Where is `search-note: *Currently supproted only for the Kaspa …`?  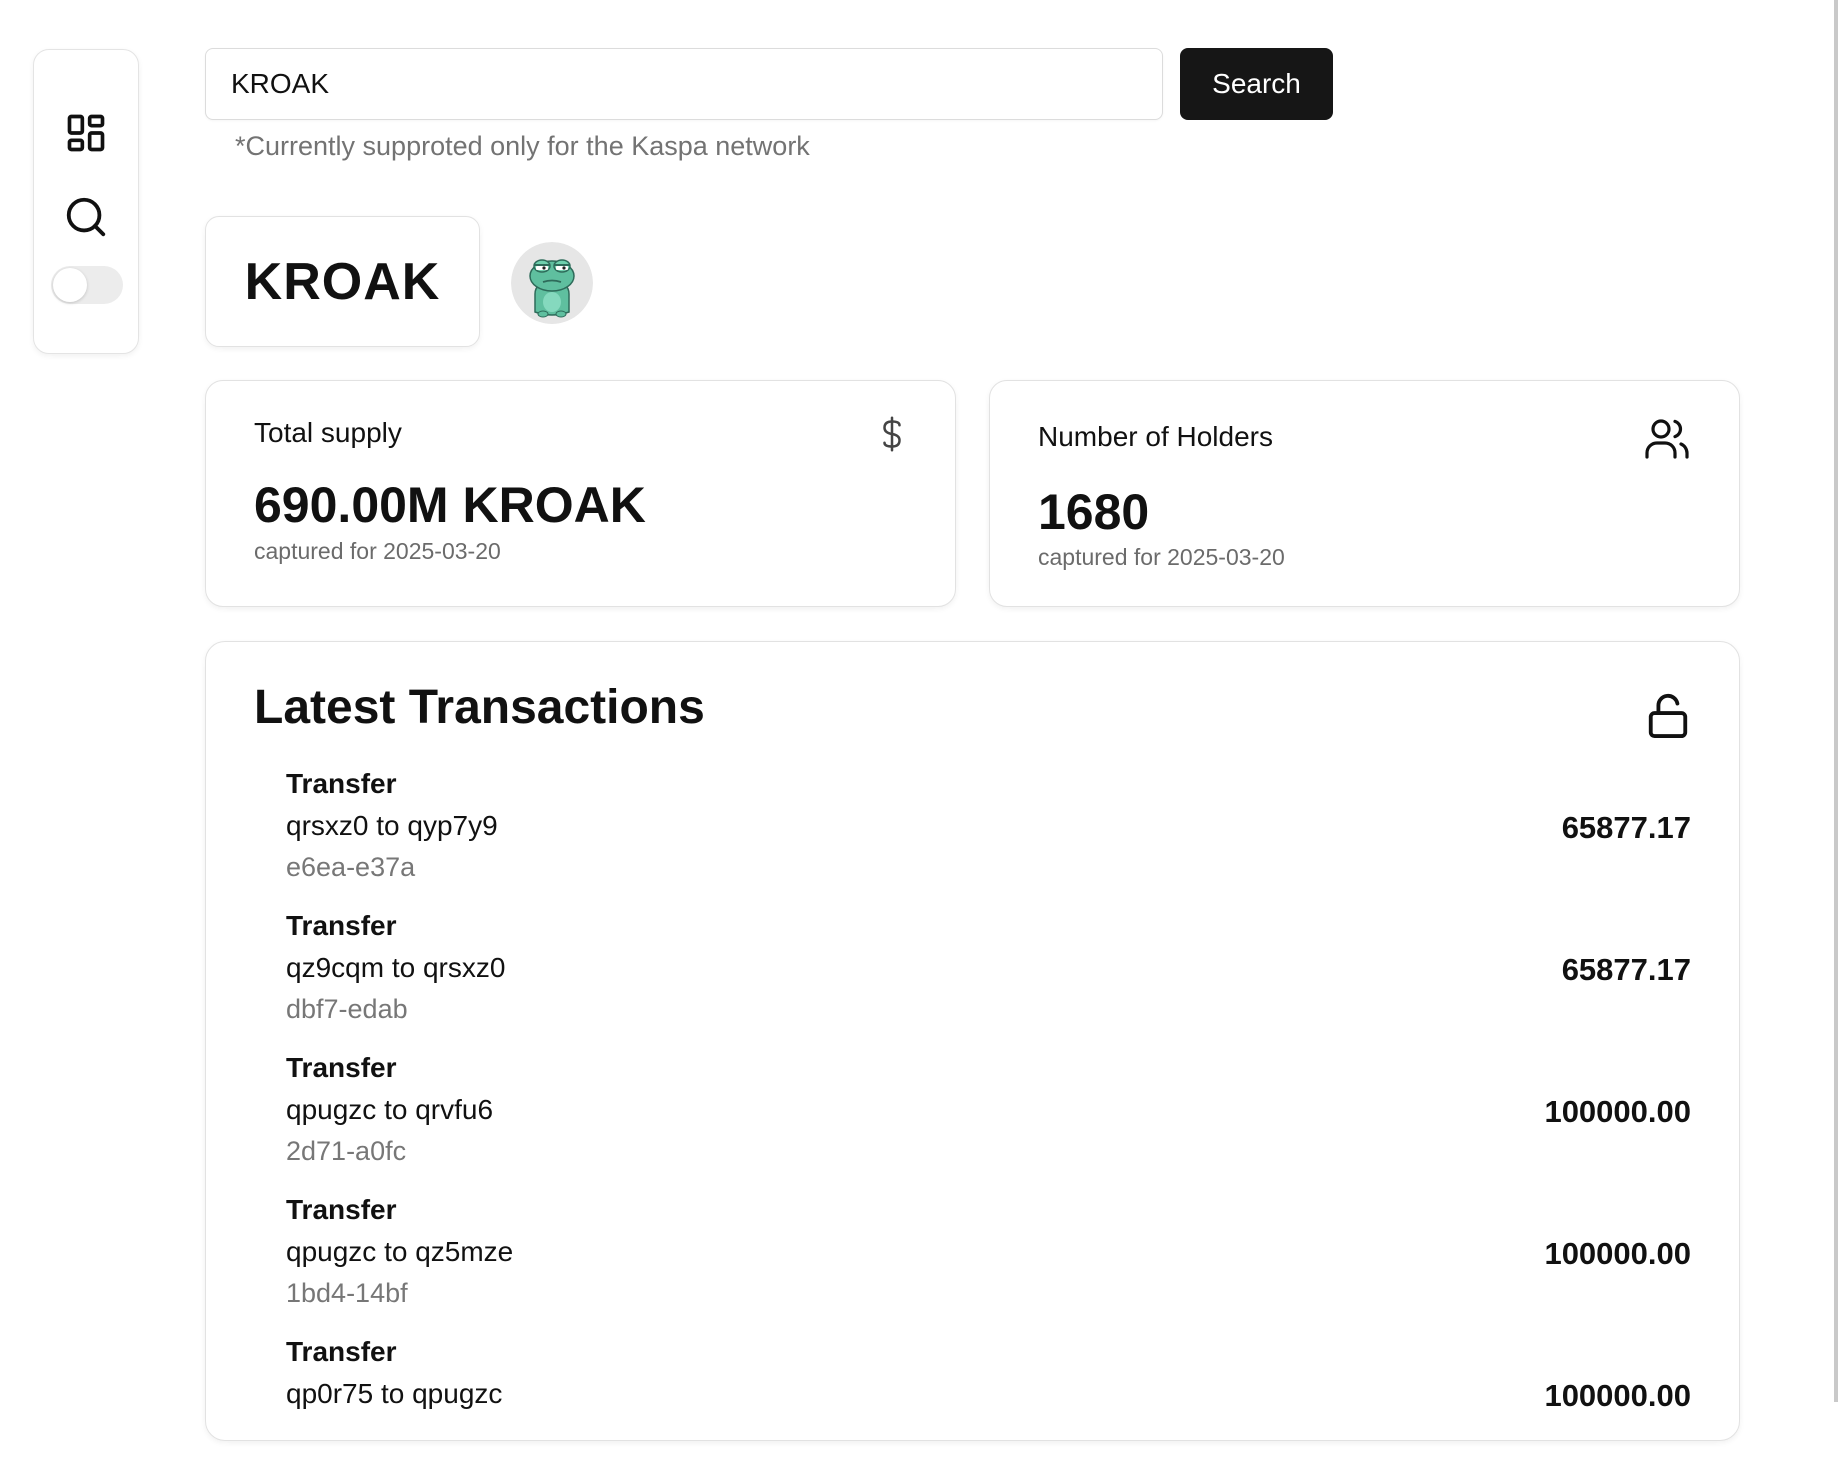 search-note: *Currently supproted only for the Kaspa … is located at coordinates (522, 146).